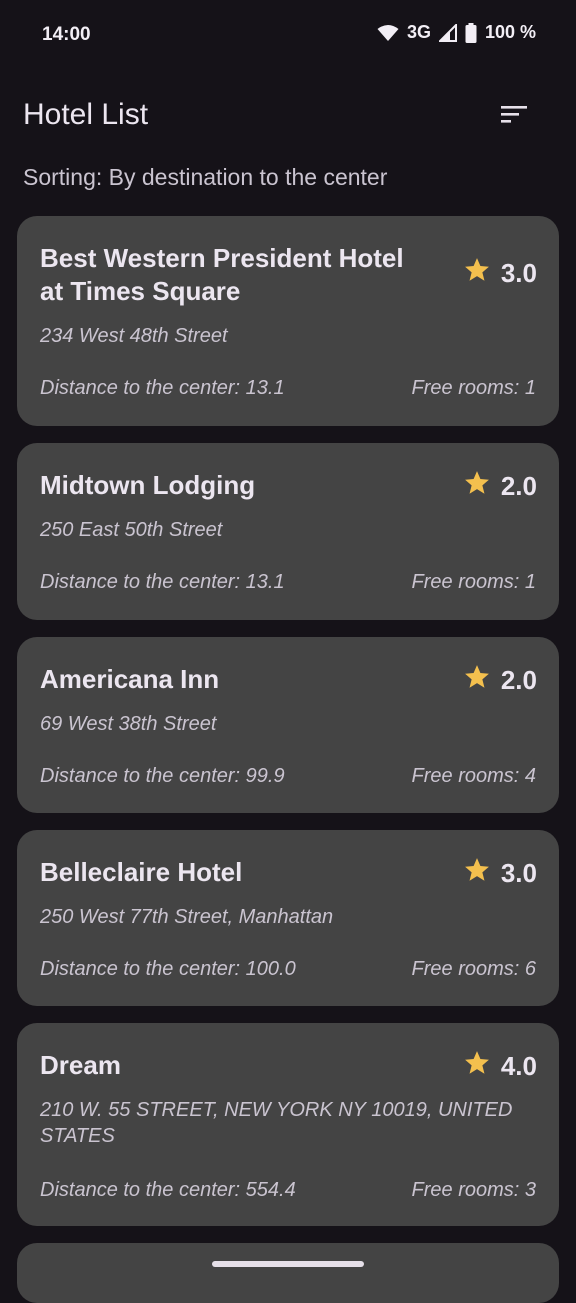 The width and height of the screenshot is (576, 1303). What do you see at coordinates (168, 969) in the screenshot?
I see `hotel-distance: Distance to the center: 100.0` at bounding box center [168, 969].